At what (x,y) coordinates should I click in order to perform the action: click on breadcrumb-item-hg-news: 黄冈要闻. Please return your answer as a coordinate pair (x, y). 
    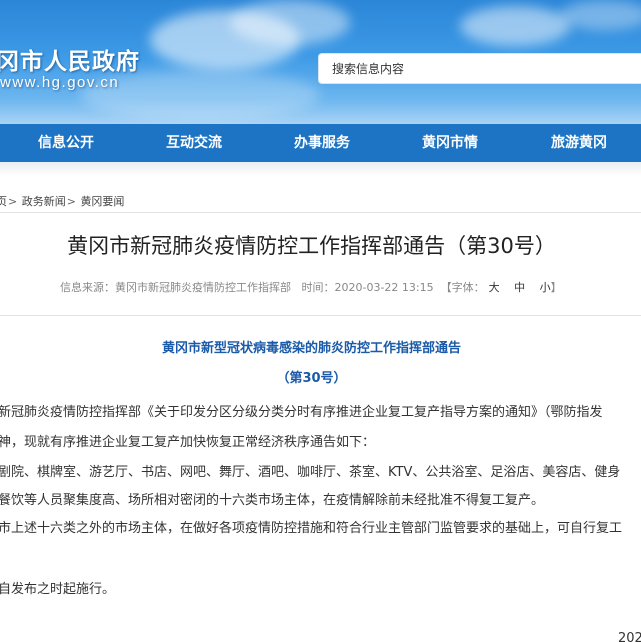
    Looking at the image, I should click on (102, 201).